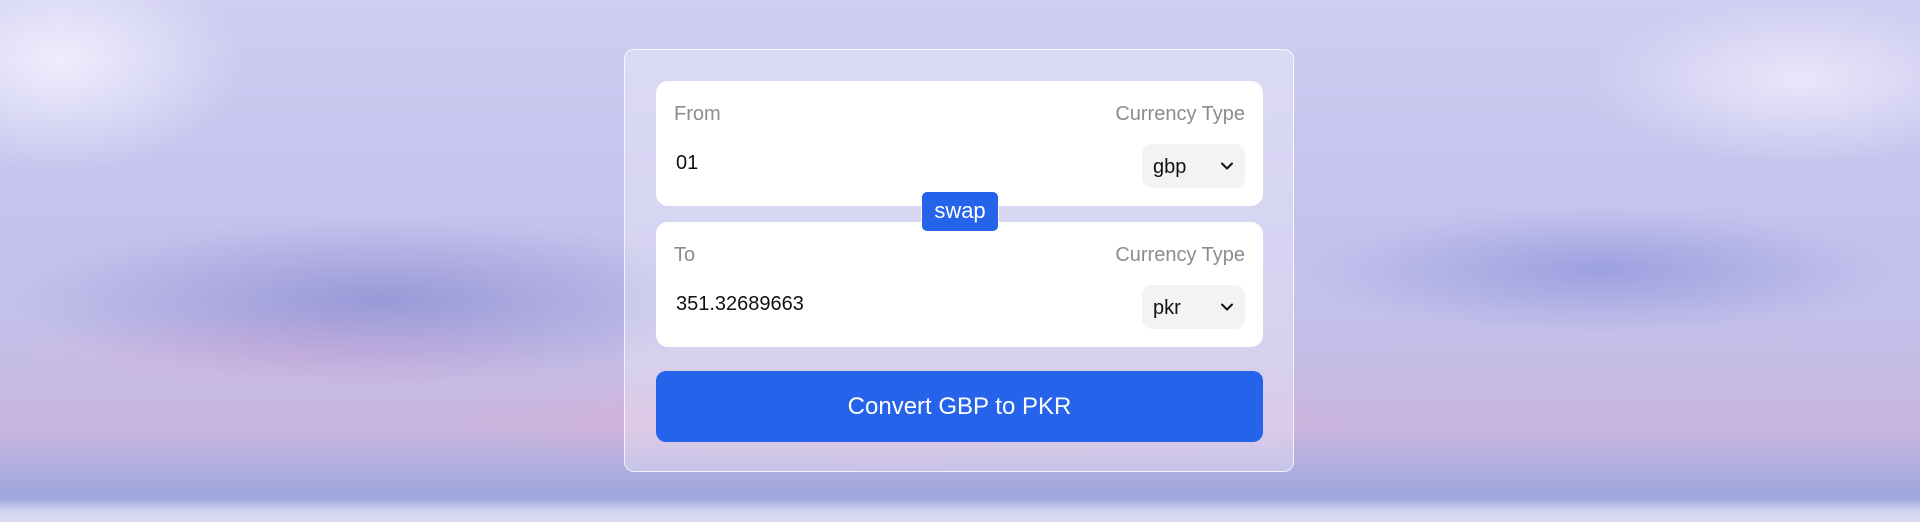 This screenshot has width=1920, height=522. I want to click on to-currency-select: pkr, so click(1193, 307).